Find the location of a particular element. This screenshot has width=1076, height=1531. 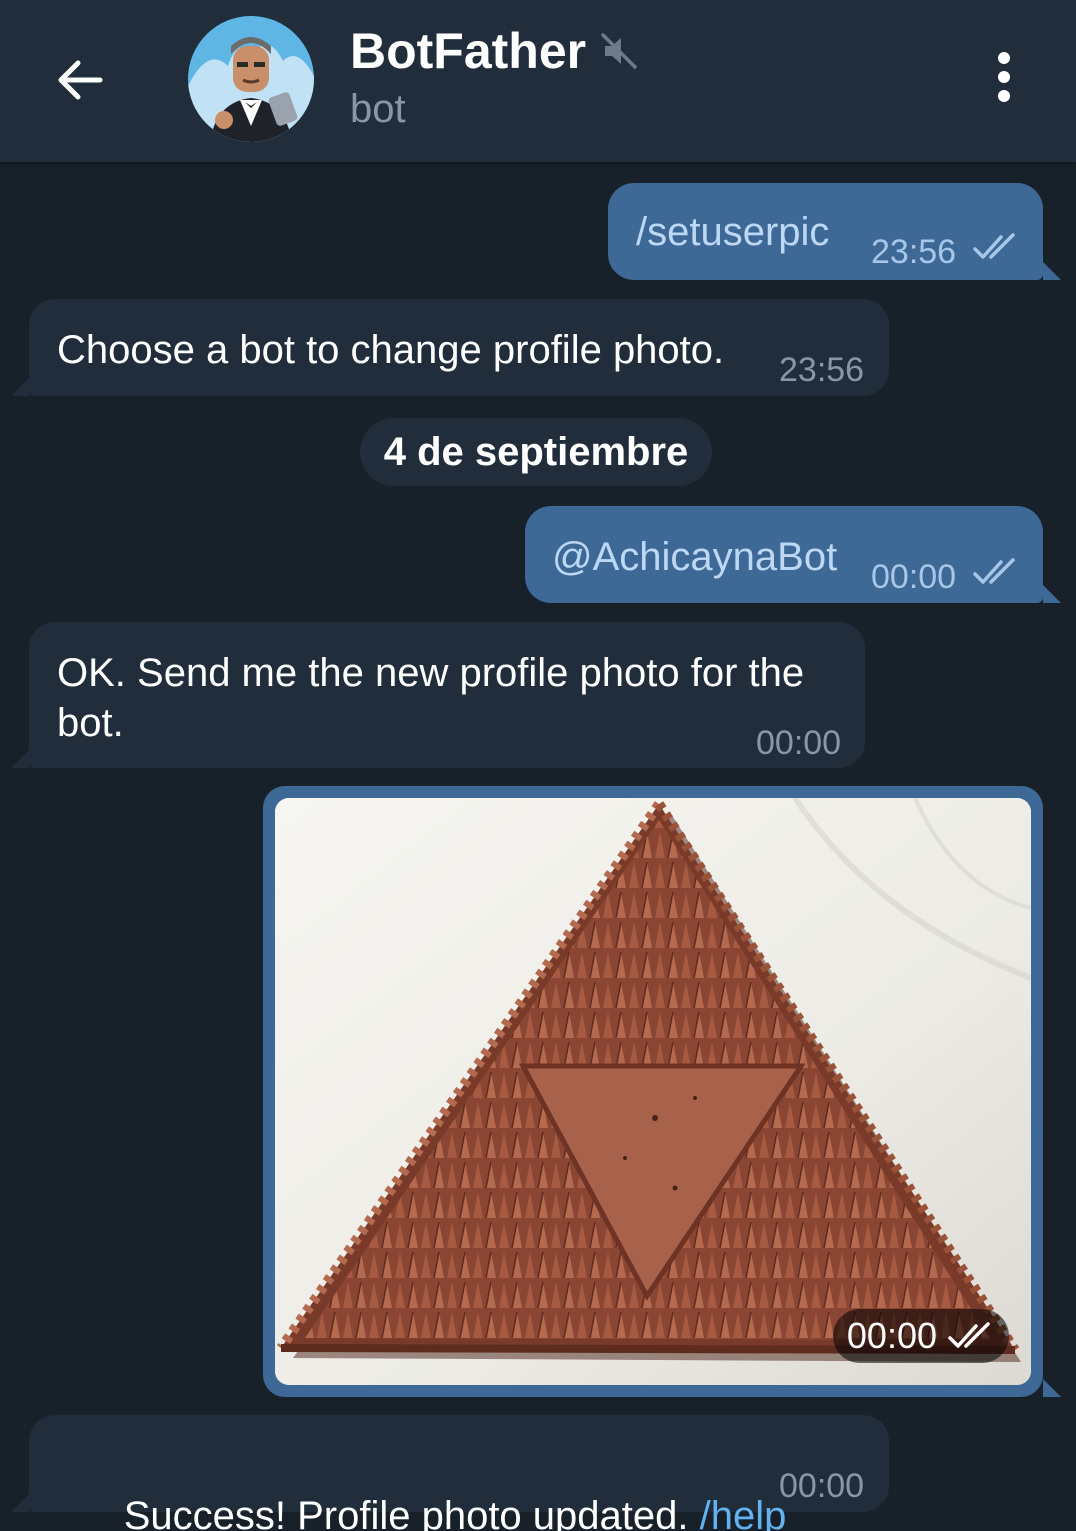

more-vertical-icon is located at coordinates (1004, 58).